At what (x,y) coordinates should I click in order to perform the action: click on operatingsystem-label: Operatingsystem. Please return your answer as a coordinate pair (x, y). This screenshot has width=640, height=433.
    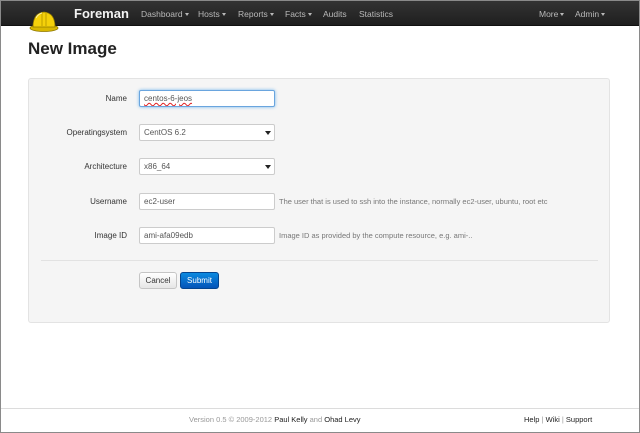
    Looking at the image, I should click on (96, 132).